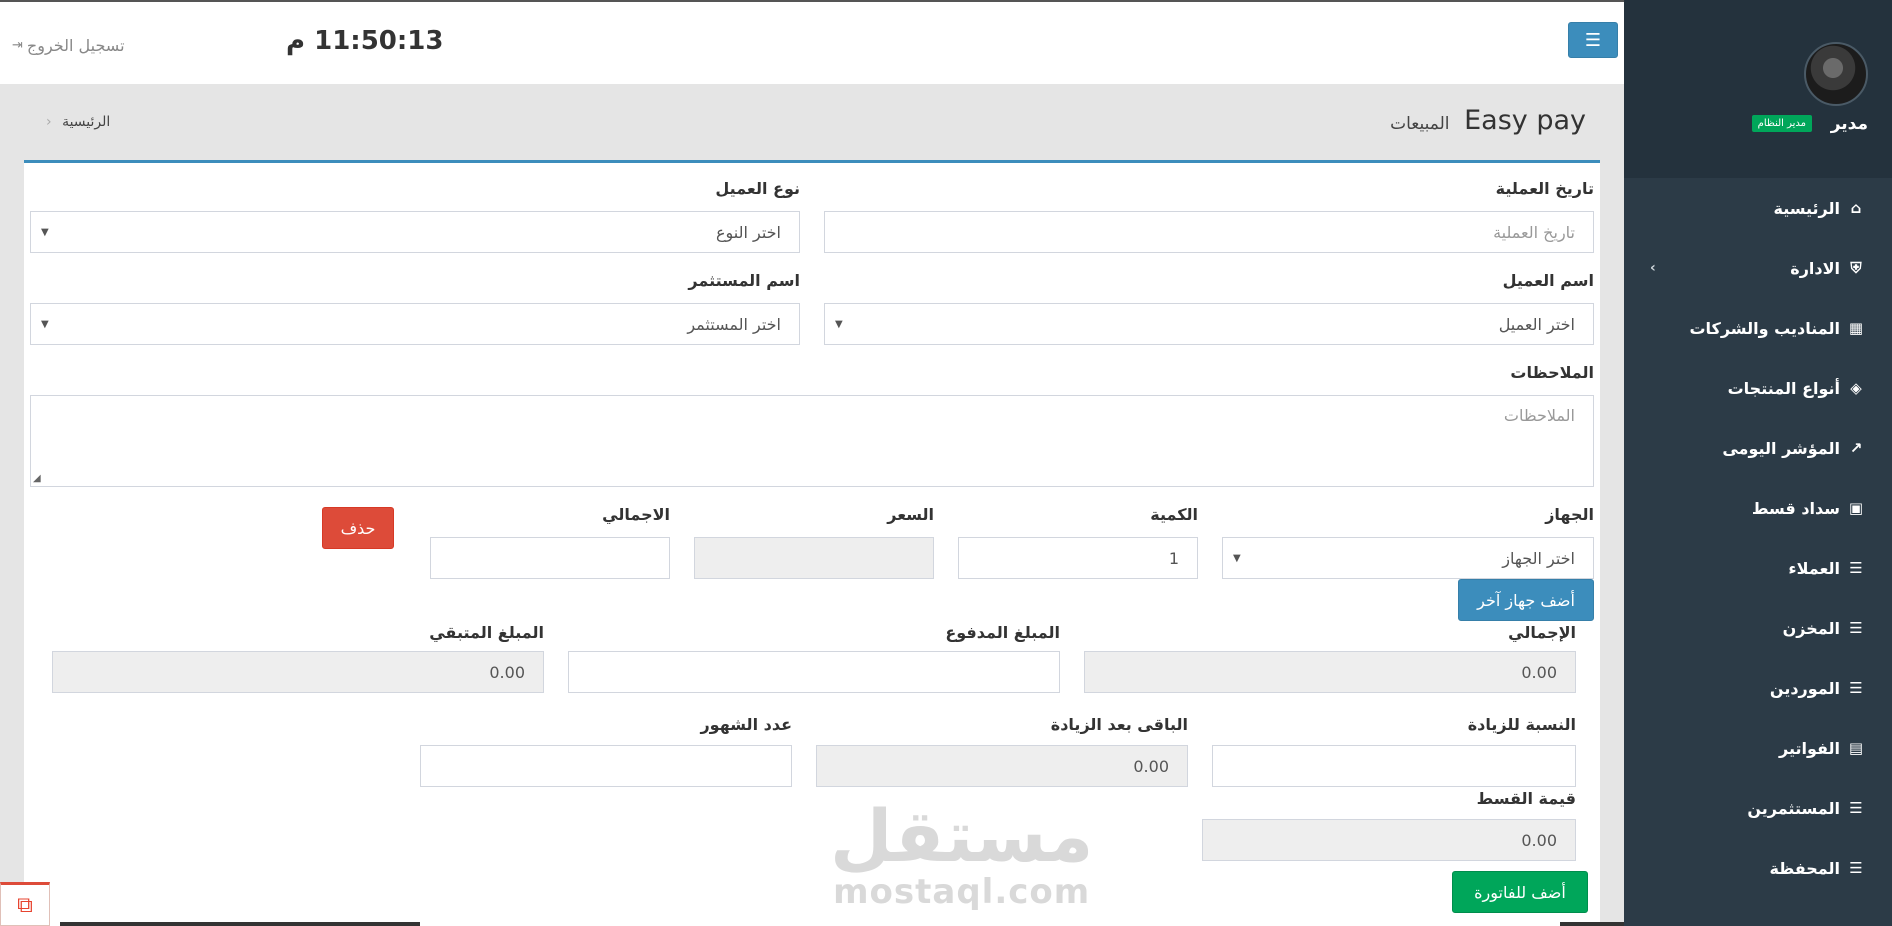 The width and height of the screenshot is (1892, 926). I want to click on sidebar-item-icon: ◈, so click(1856, 388).